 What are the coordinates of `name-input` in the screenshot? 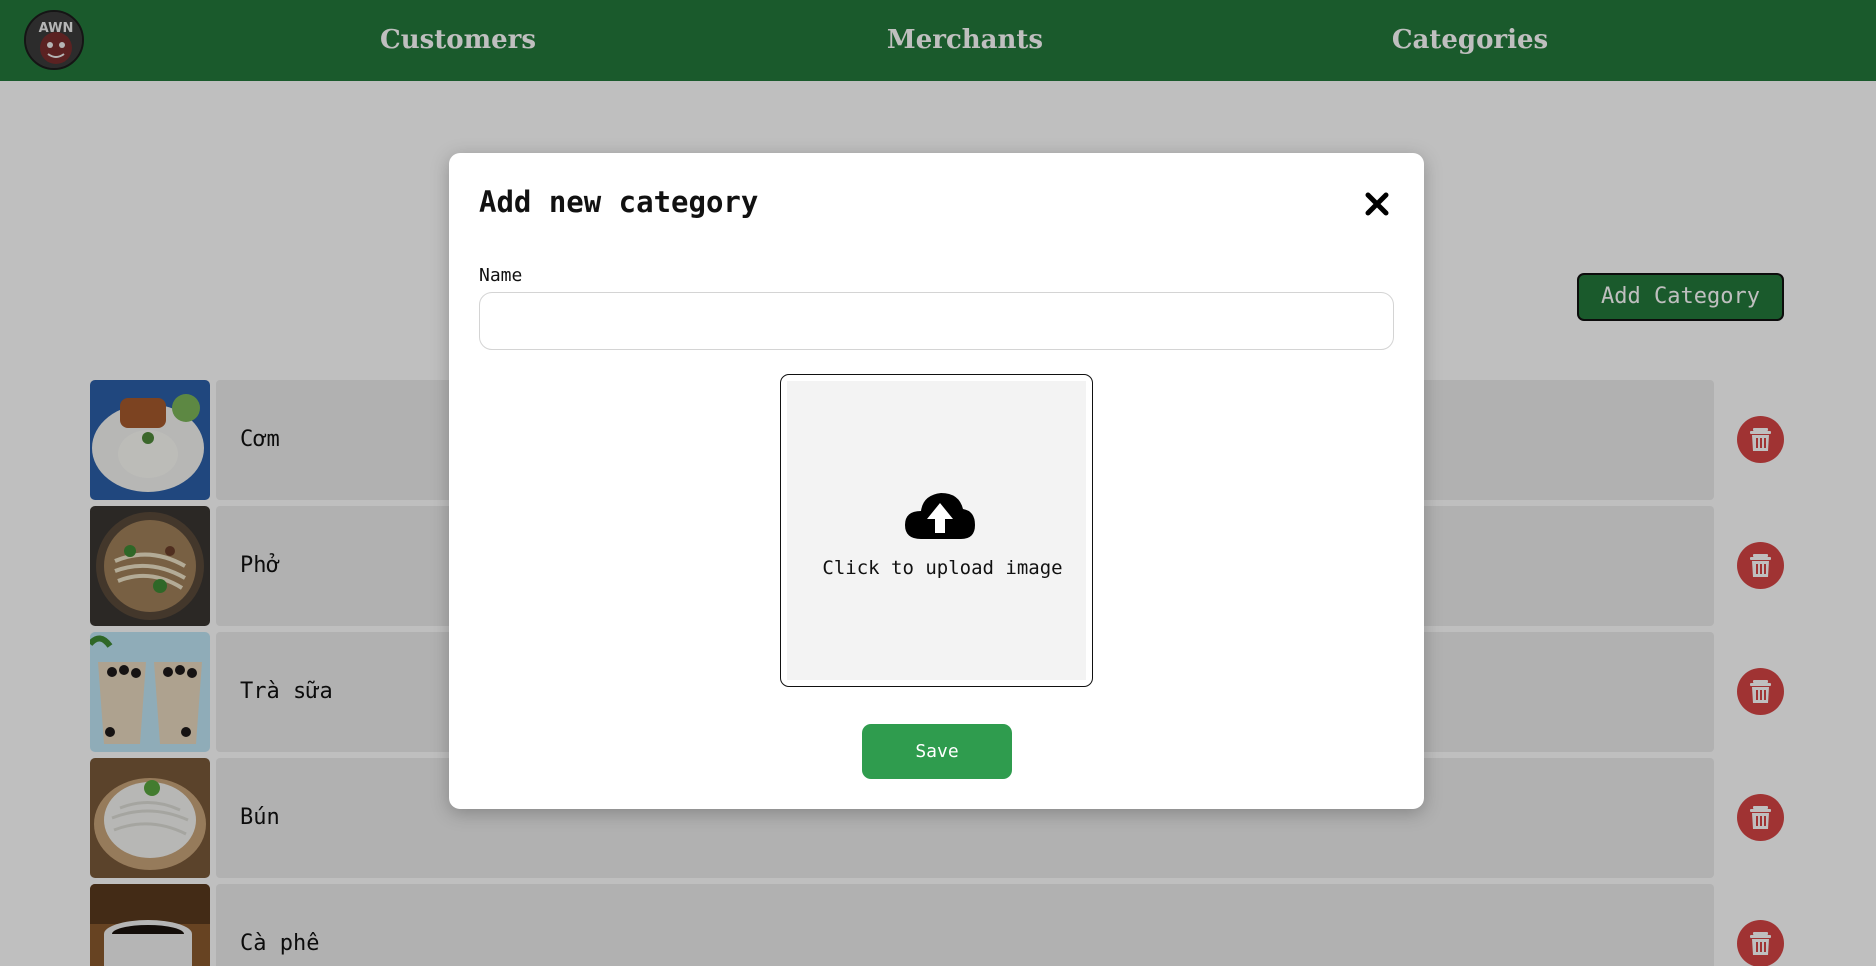 It's located at (936, 321).